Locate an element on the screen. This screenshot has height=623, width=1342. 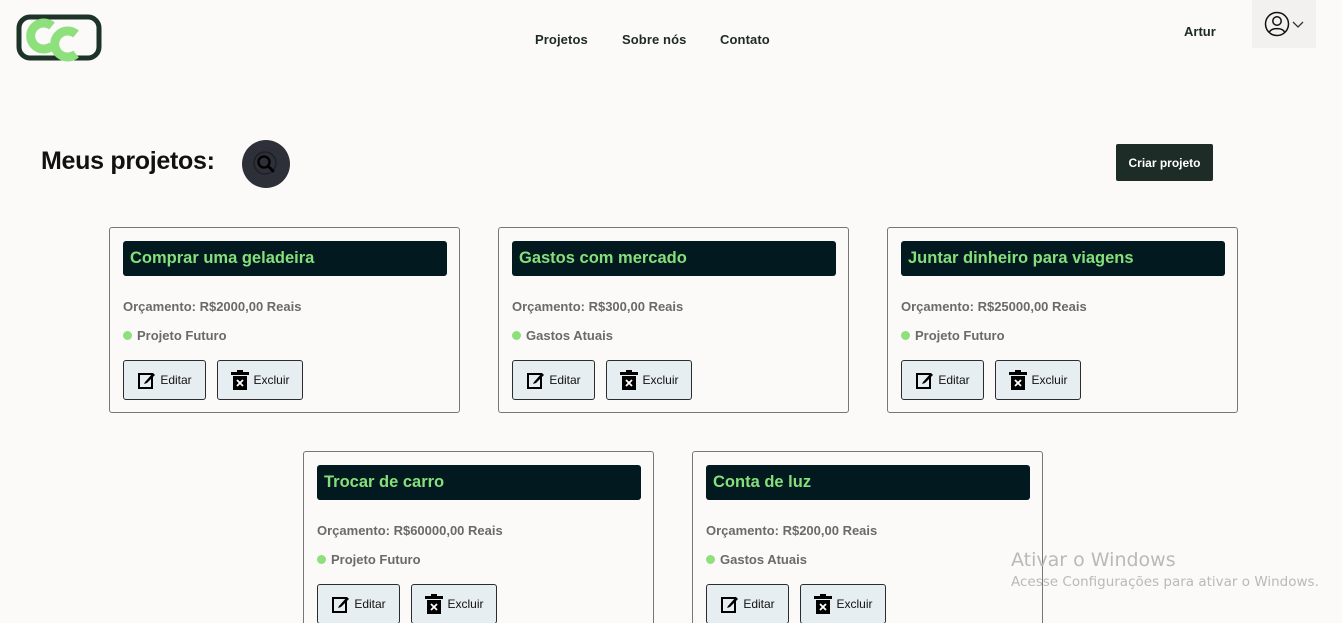
nav-sobre-nos: Sobre nós is located at coordinates (654, 39).